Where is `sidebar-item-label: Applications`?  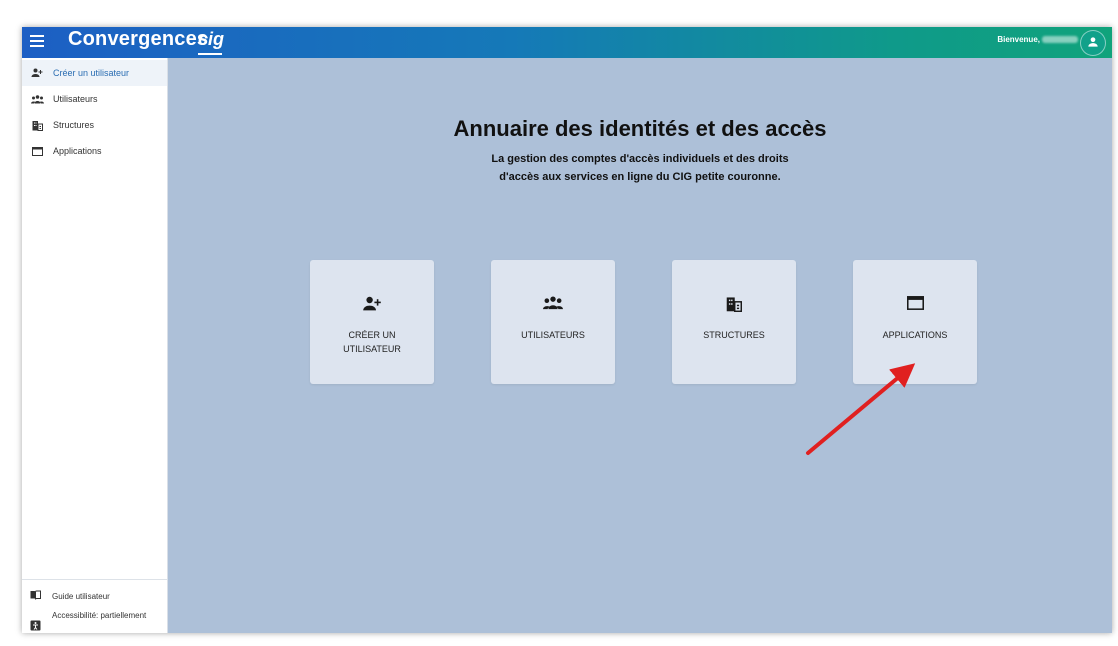
sidebar-item-label: Applications is located at coordinates (77, 151).